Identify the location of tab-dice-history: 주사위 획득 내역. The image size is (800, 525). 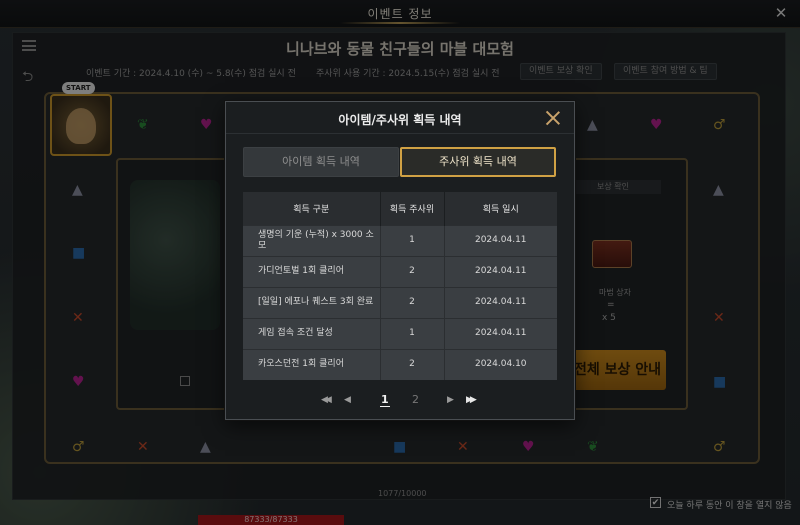
(478, 162).